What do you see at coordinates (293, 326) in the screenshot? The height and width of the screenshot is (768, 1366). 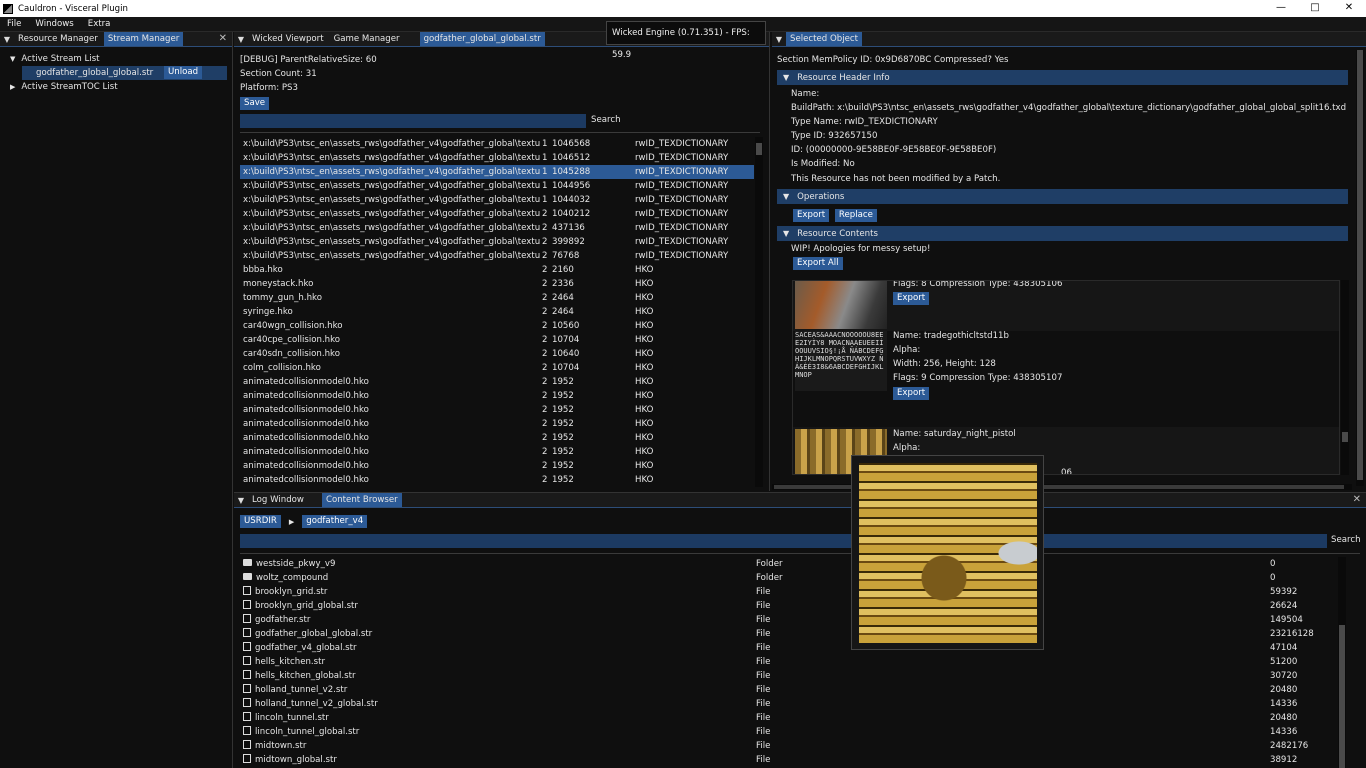 I see `resource-path: car40wgn_collision.hko` at bounding box center [293, 326].